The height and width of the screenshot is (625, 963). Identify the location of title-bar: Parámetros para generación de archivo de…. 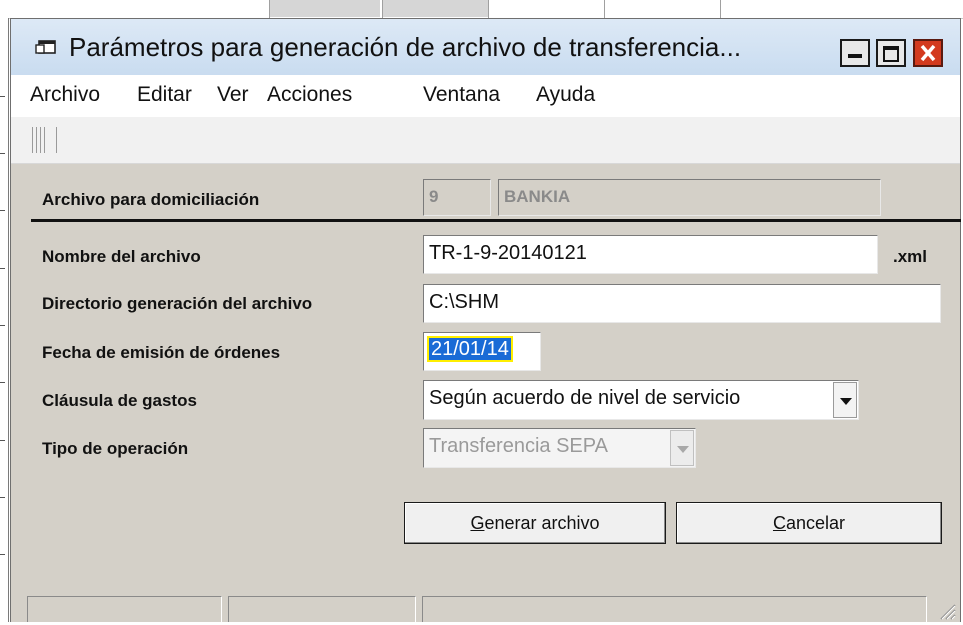
(485, 47).